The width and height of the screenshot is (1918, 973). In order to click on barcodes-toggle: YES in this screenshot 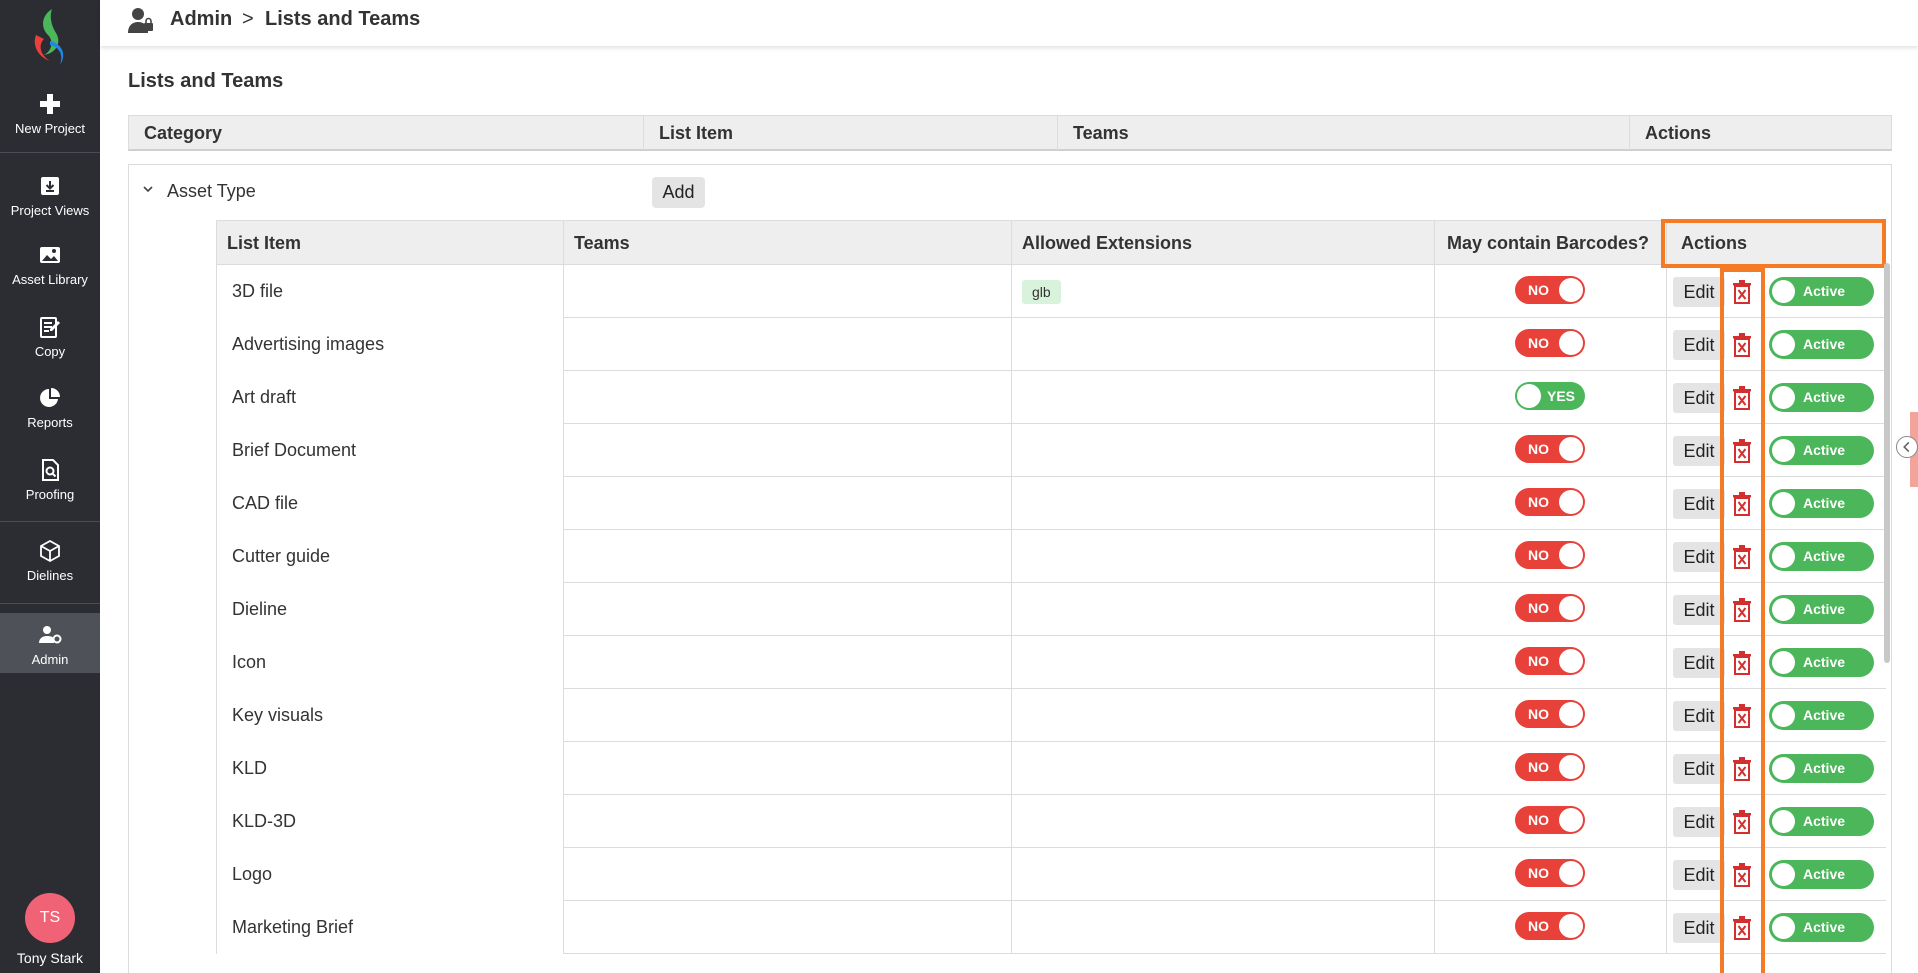, I will do `click(1550, 396)`.